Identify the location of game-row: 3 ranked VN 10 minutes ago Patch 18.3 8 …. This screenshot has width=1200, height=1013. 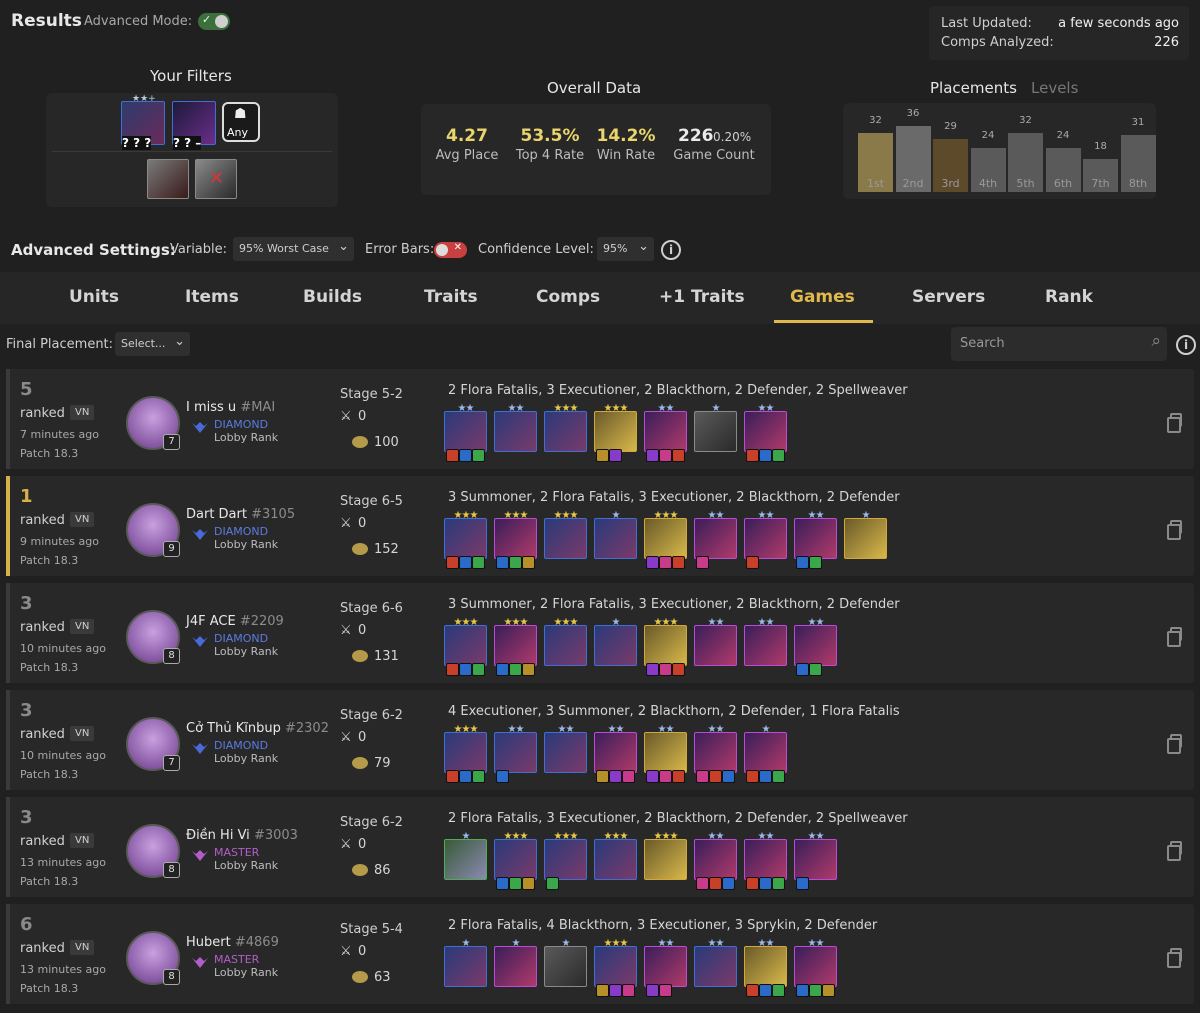
(600, 633).